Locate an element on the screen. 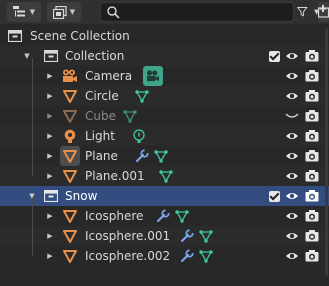 Image resolution: width=329 pixels, height=286 pixels. funnel-icon is located at coordinates (302, 12).